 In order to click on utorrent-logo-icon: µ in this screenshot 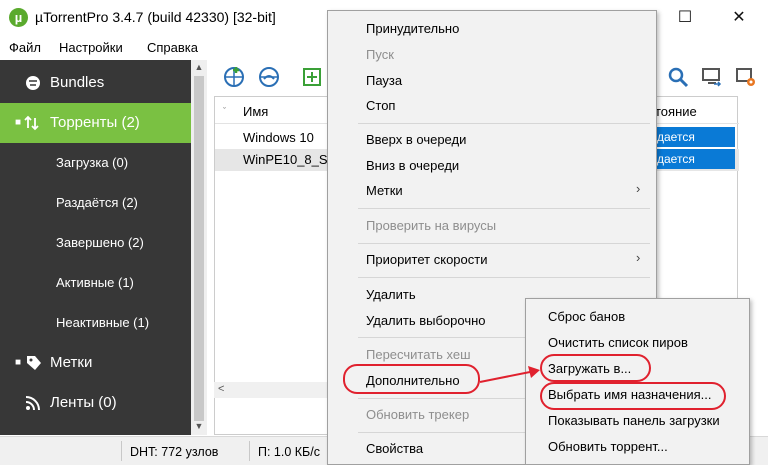, I will do `click(18, 17)`.